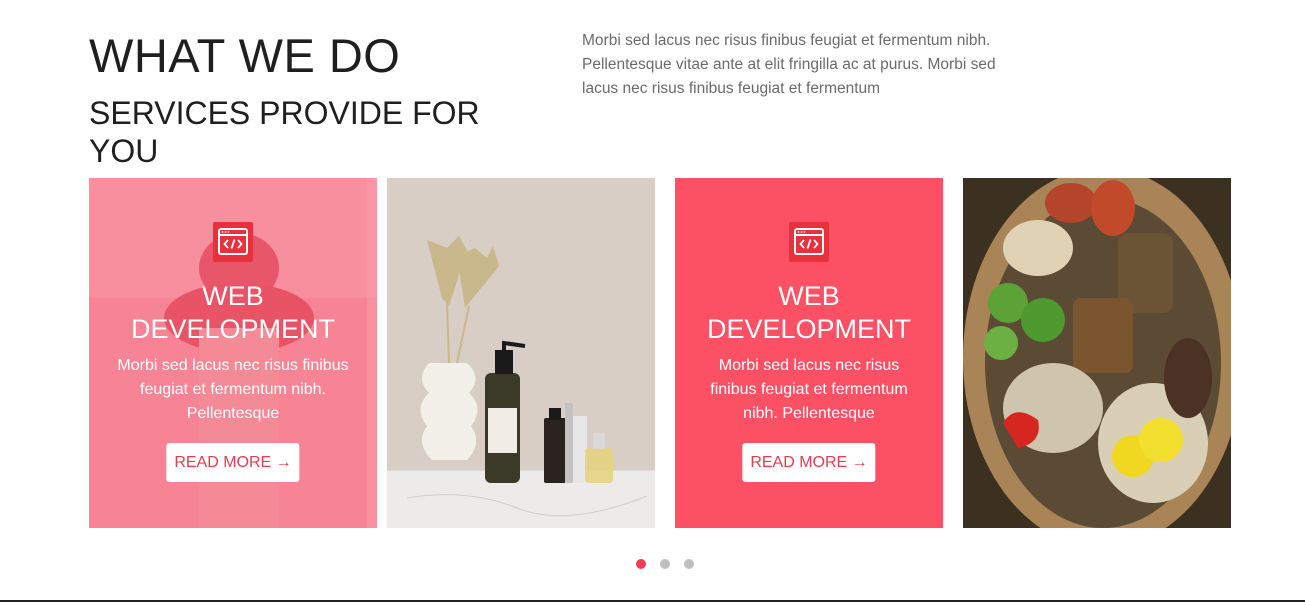 The width and height of the screenshot is (1305, 602). What do you see at coordinates (284, 132) in the screenshot?
I see `section-subtitle: SERVICES PROVIDE FOR YOU` at bounding box center [284, 132].